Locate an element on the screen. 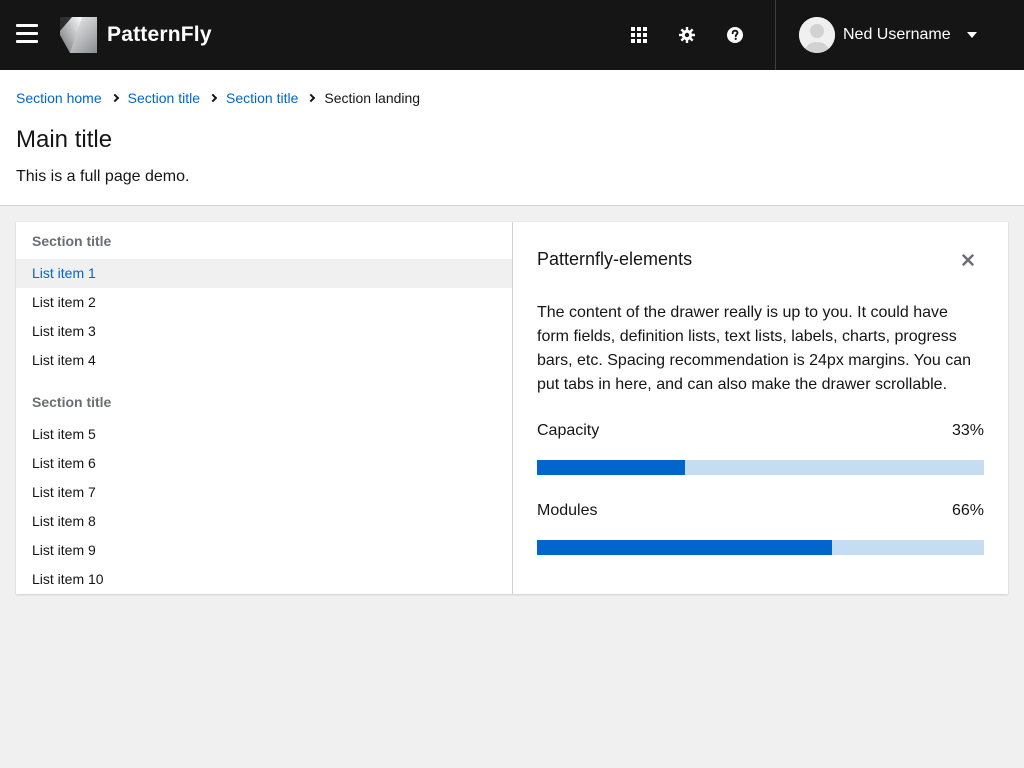 This screenshot has height=768, width=1024. caret-down-icon is located at coordinates (971, 35).